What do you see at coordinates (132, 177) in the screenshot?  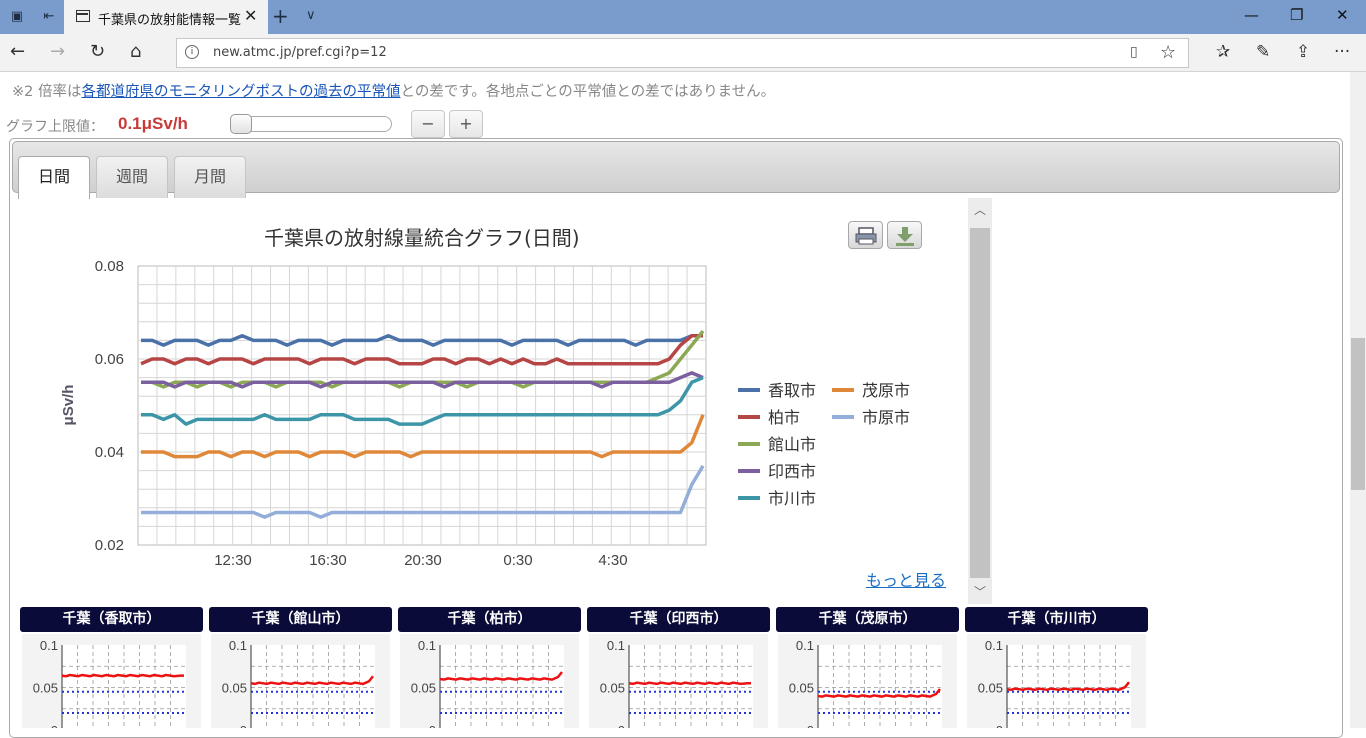 I see `tab-weekly: 週間` at bounding box center [132, 177].